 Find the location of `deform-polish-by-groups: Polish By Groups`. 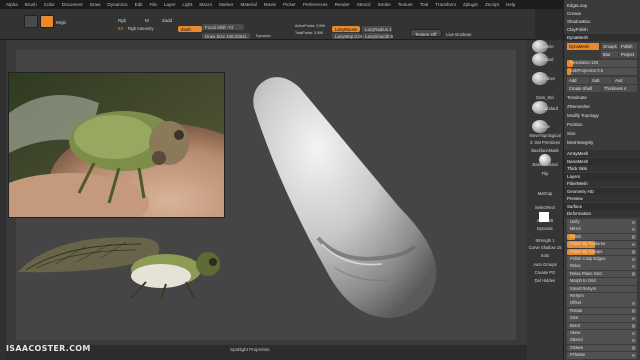

deform-polish-by-groups: Polish By Groups is located at coordinates (602, 252).